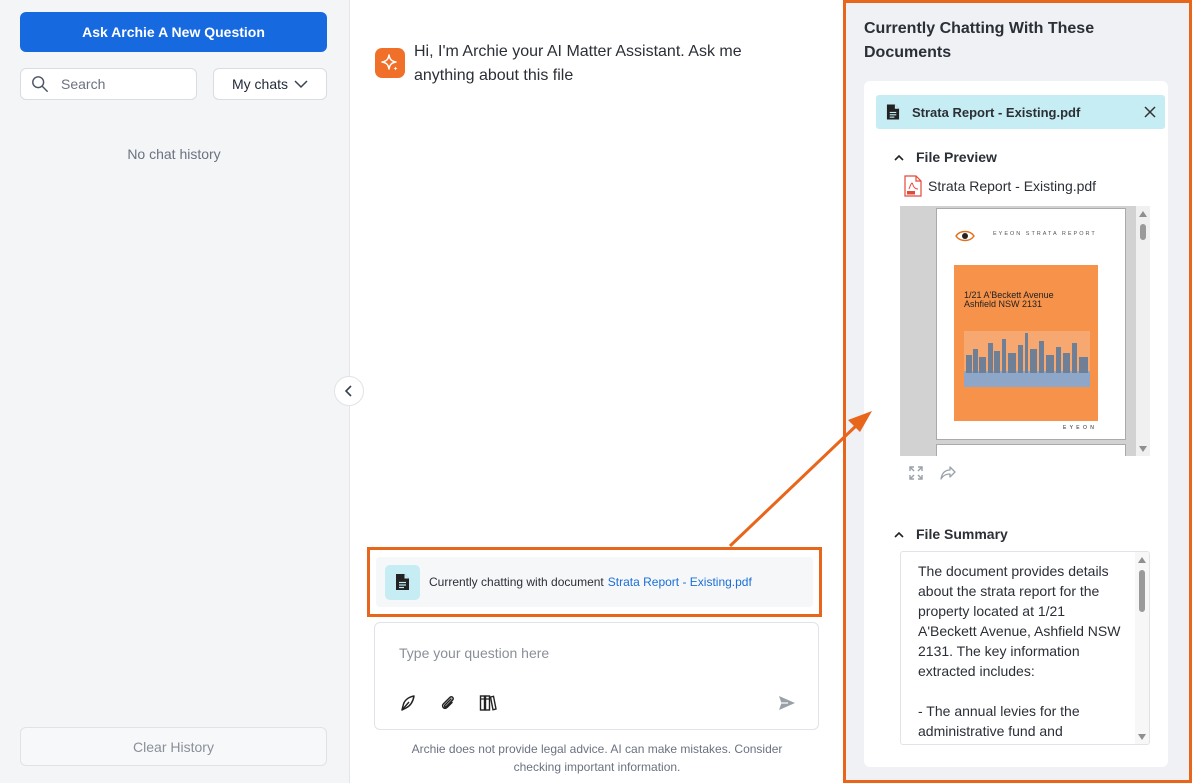 Image resolution: width=1193 pixels, height=783 pixels. Describe the element at coordinates (1012, 186) in the screenshot. I see `preview-file-name: Strata Report - Existing.pdf` at that location.